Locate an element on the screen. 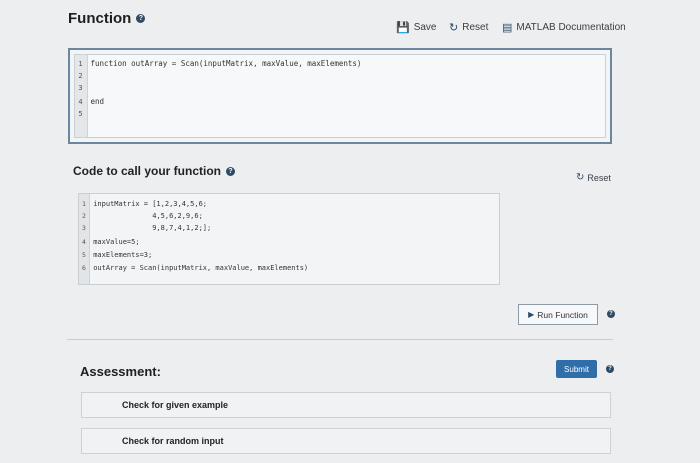 This screenshot has height=463, width=700. code-text: end is located at coordinates (97, 101).